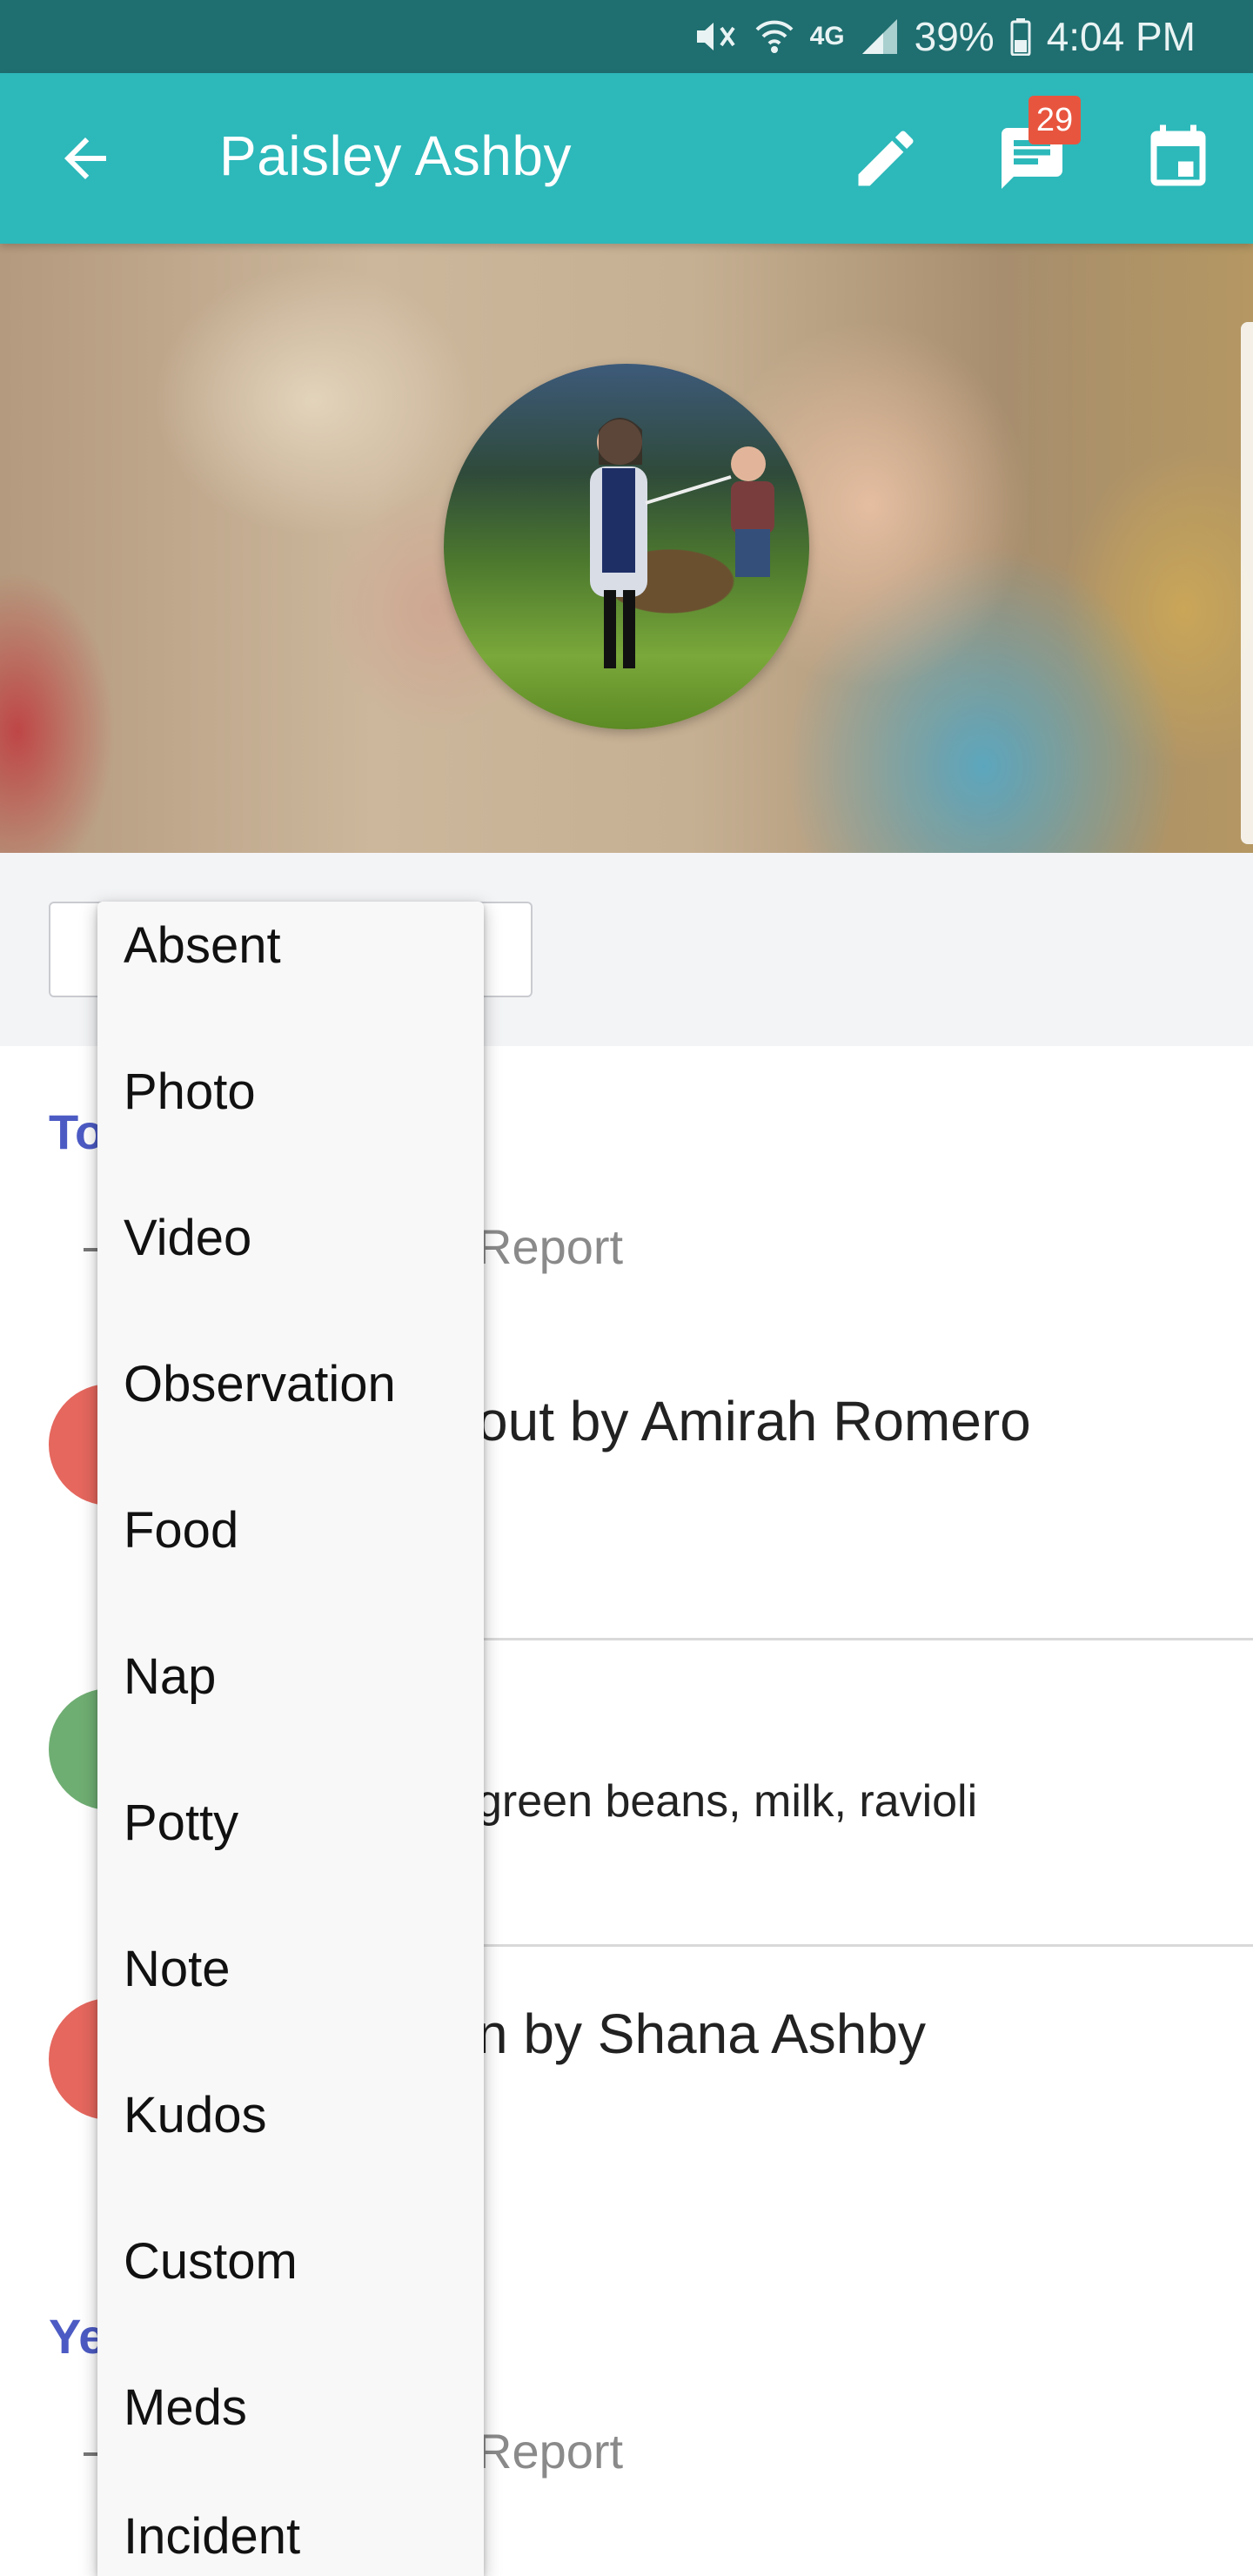 This screenshot has width=1253, height=2576. I want to click on activity-text: green beans, milk, ravioli, so click(727, 1801).